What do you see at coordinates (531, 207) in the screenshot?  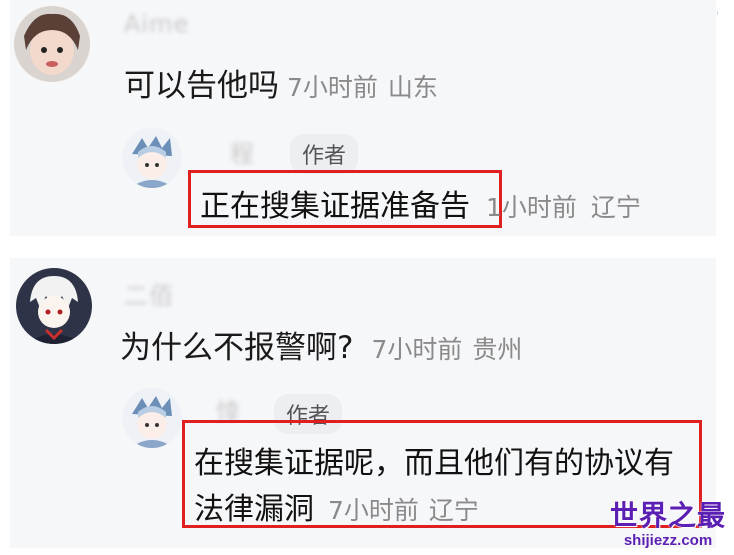 I see `reply-time: 1小时前` at bounding box center [531, 207].